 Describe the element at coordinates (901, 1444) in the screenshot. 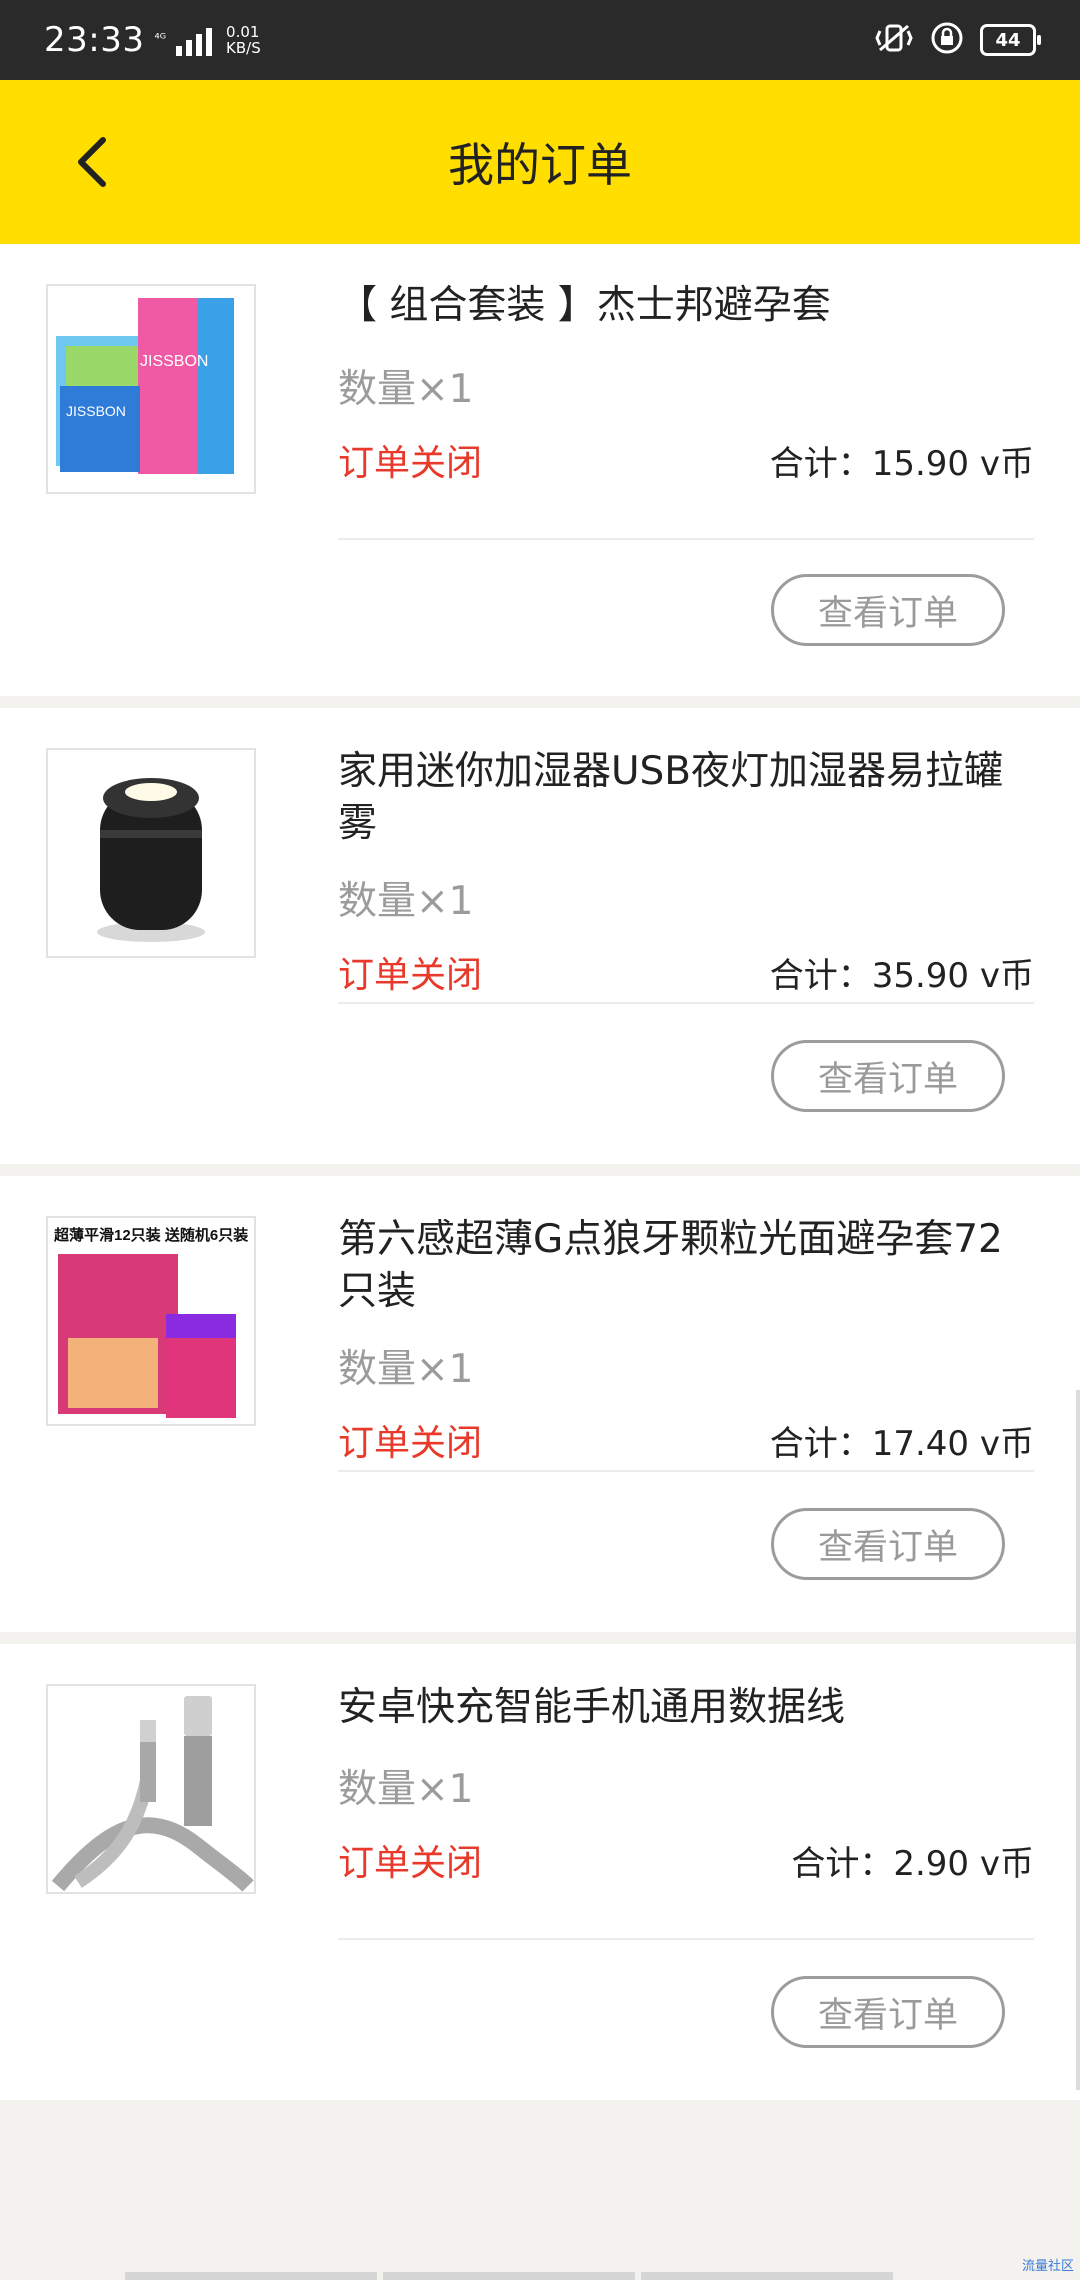

I see `order-total: 合计：17.40 v币` at that location.